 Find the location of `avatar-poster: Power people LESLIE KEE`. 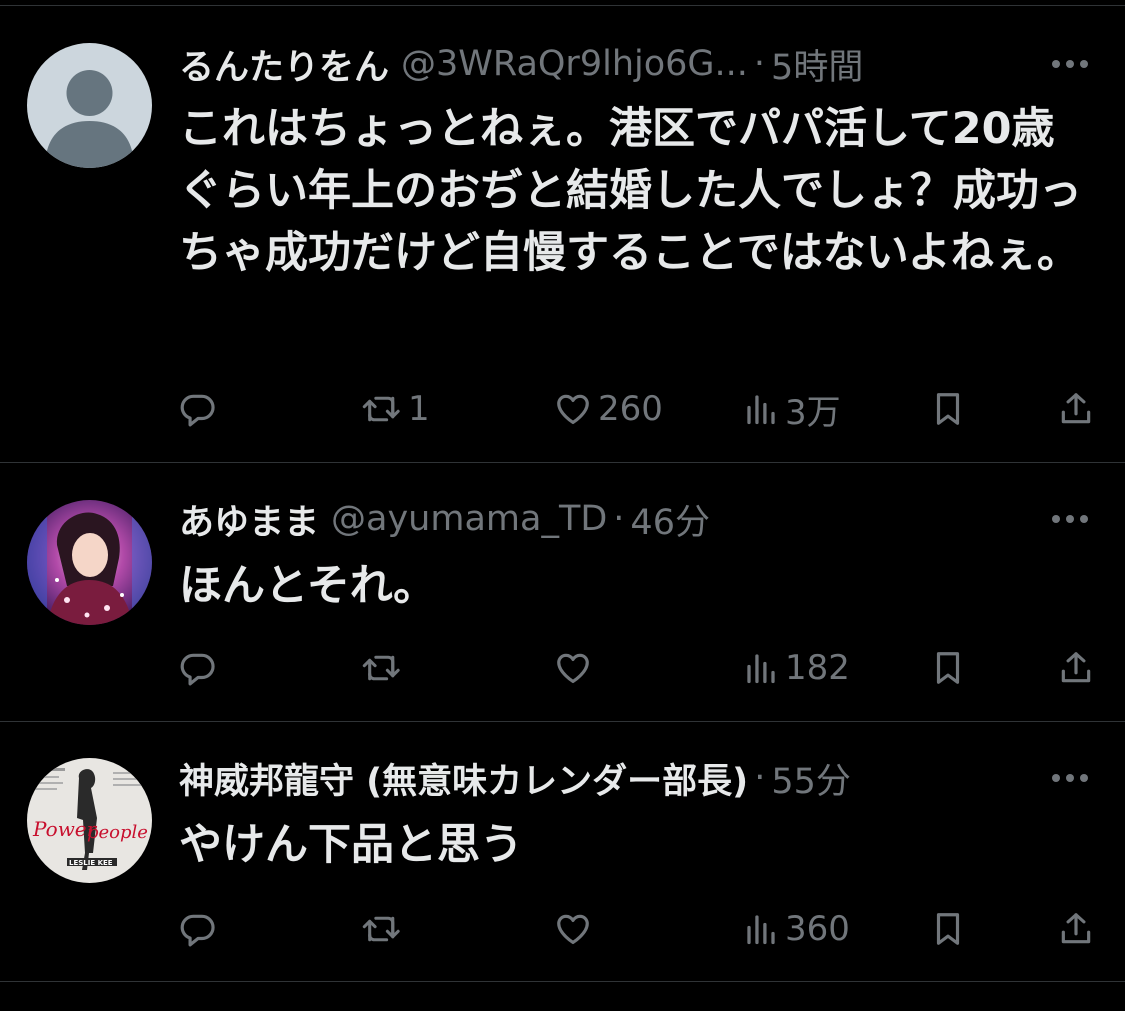

avatar-poster: Power people LESLIE KEE is located at coordinates (89, 820).